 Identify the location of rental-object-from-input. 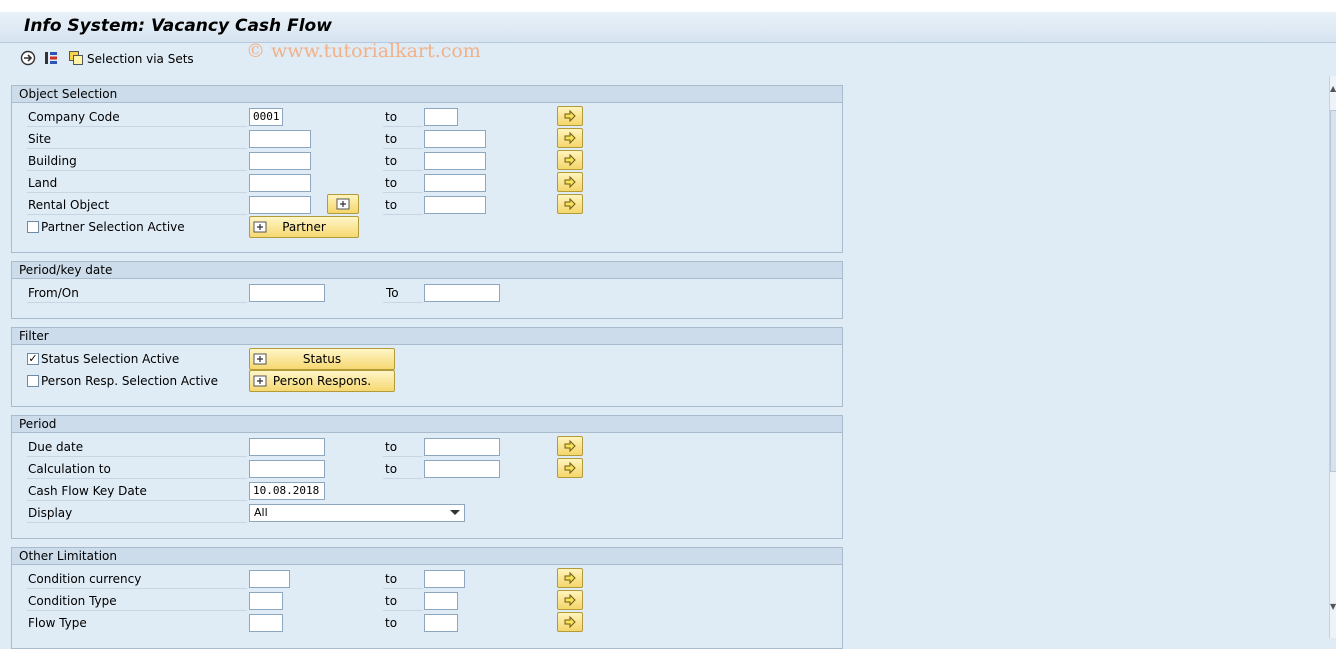
(280, 205).